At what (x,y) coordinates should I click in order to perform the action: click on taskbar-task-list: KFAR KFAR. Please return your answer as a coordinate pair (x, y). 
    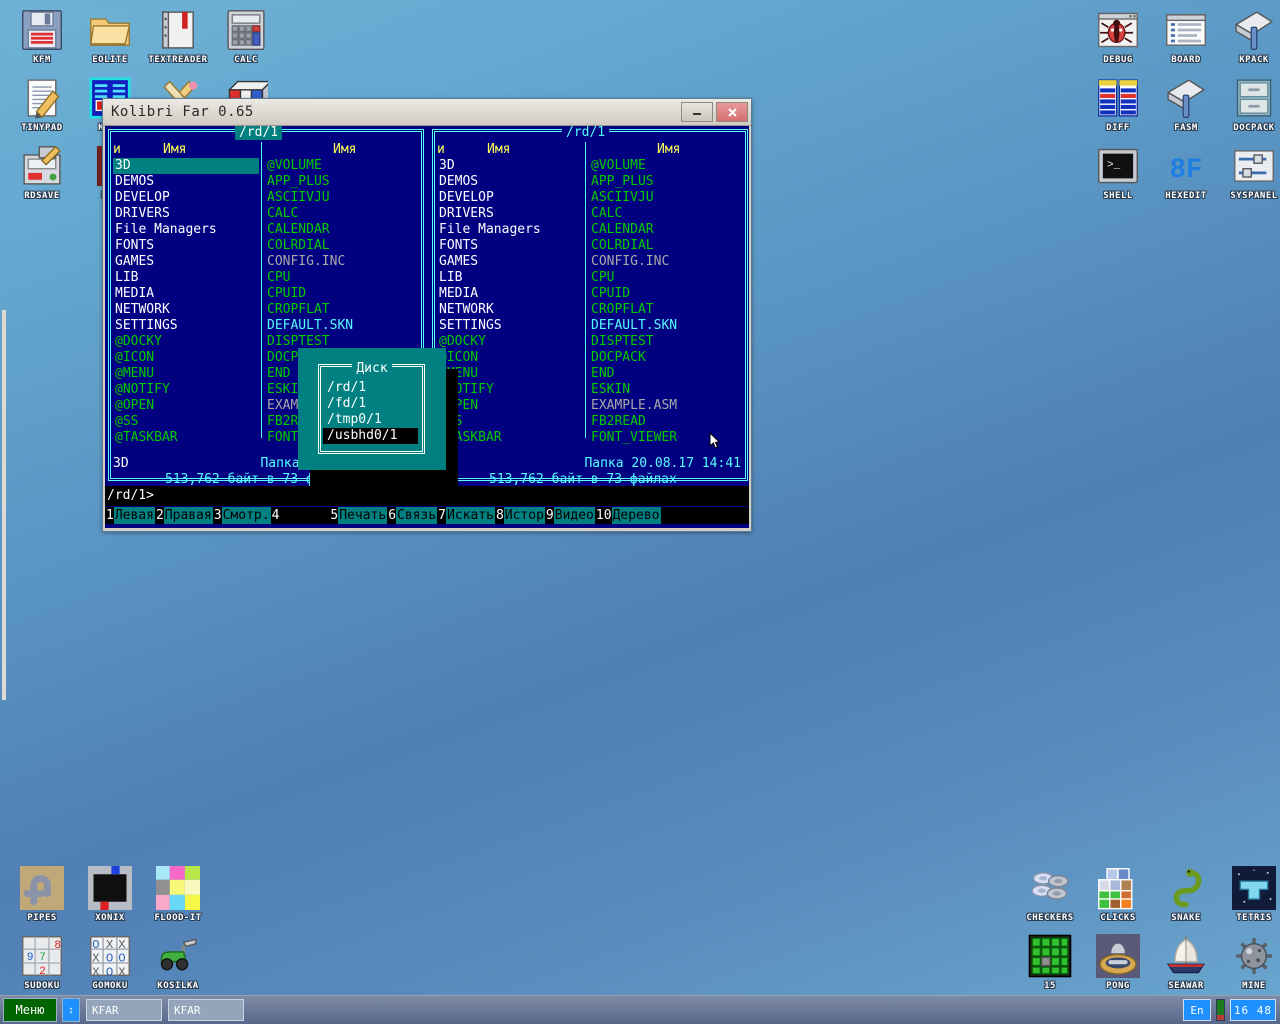
    Looking at the image, I should click on (162, 1010).